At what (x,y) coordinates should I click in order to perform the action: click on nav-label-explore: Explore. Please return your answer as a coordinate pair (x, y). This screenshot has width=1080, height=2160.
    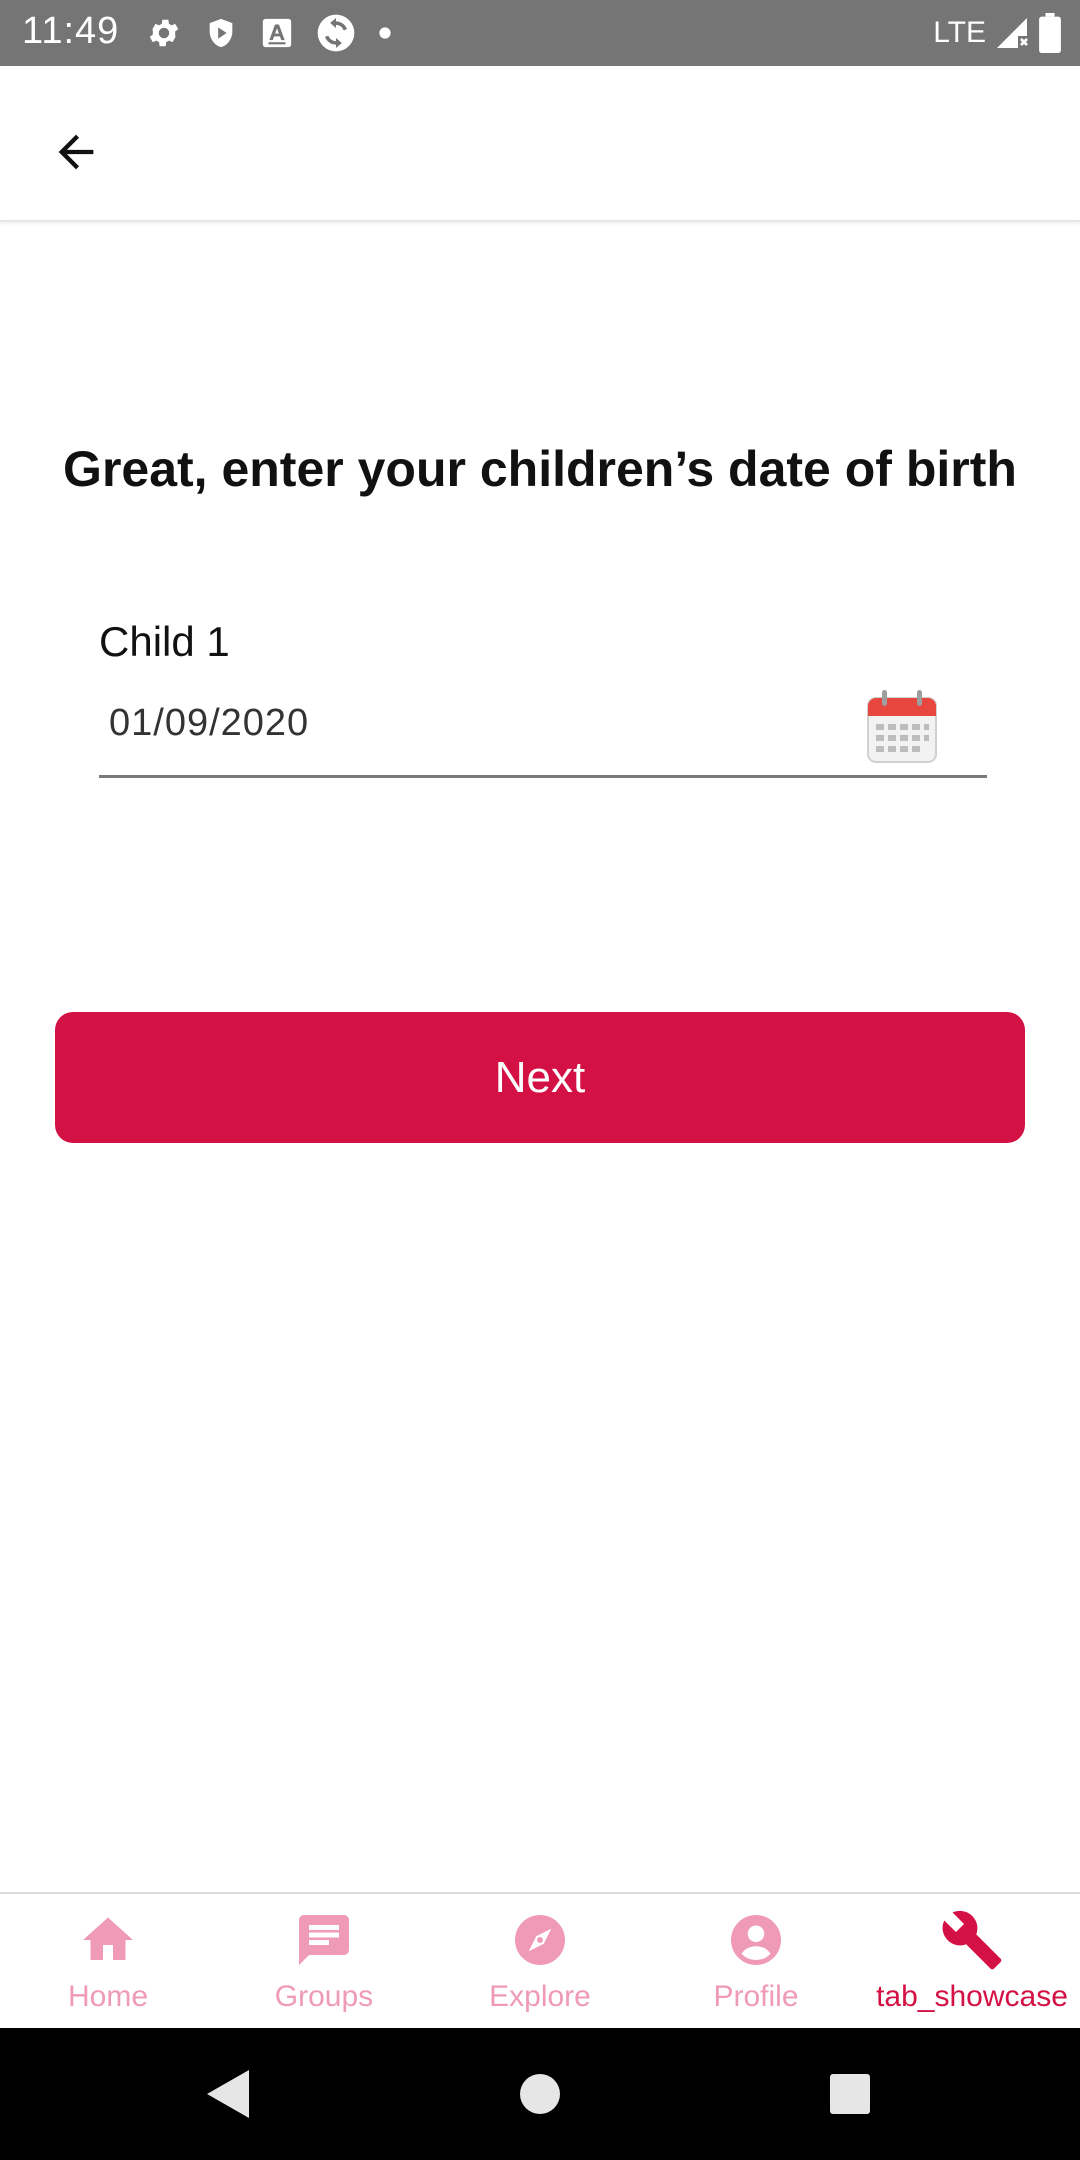
    Looking at the image, I should click on (540, 1996).